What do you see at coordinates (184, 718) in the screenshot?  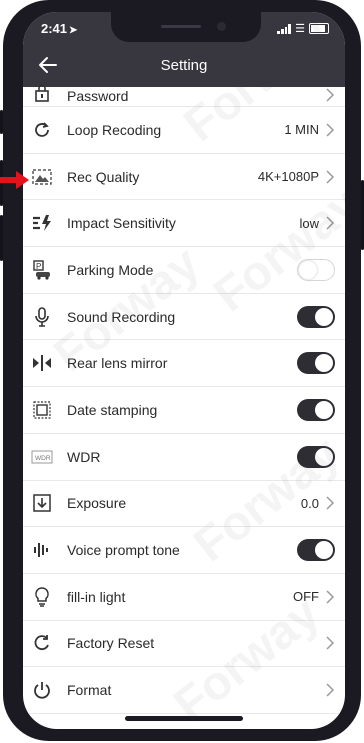 I see `home-indicator` at bounding box center [184, 718].